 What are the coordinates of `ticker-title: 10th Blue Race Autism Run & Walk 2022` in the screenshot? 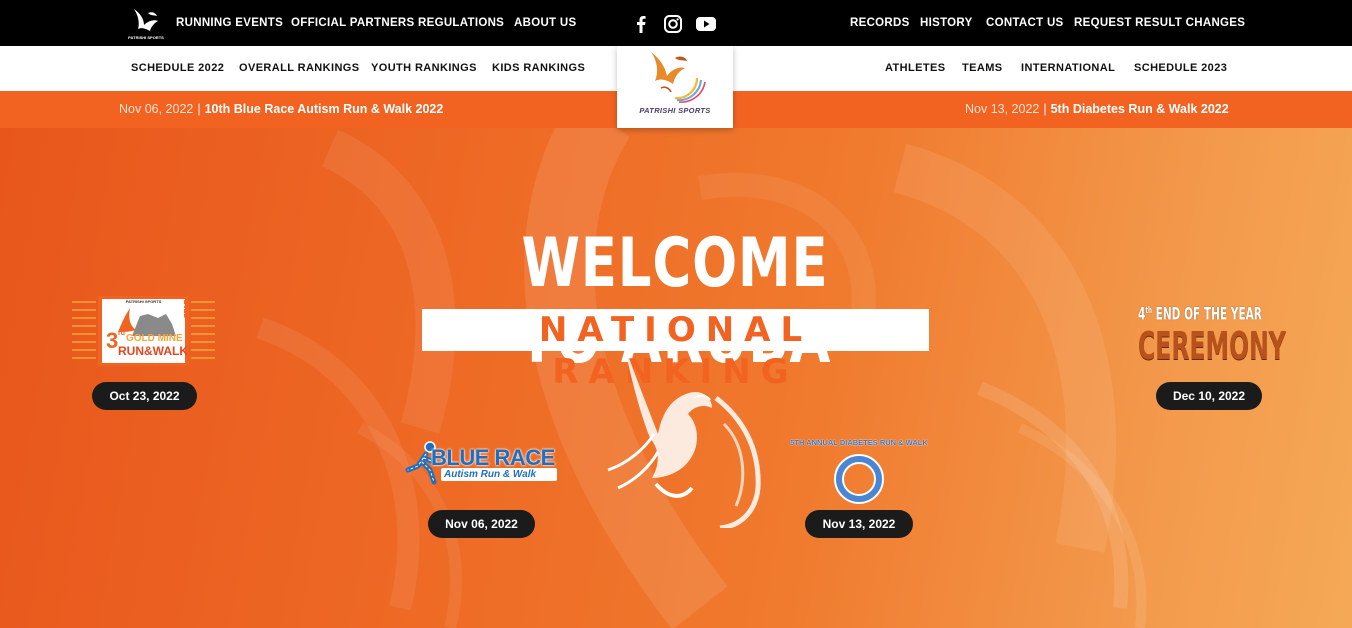 It's located at (324, 109).